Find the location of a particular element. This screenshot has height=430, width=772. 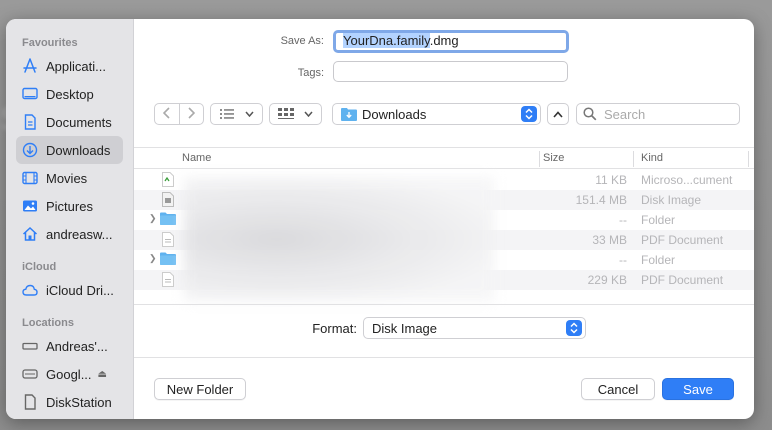

filename-extension: .dmg is located at coordinates (444, 40).